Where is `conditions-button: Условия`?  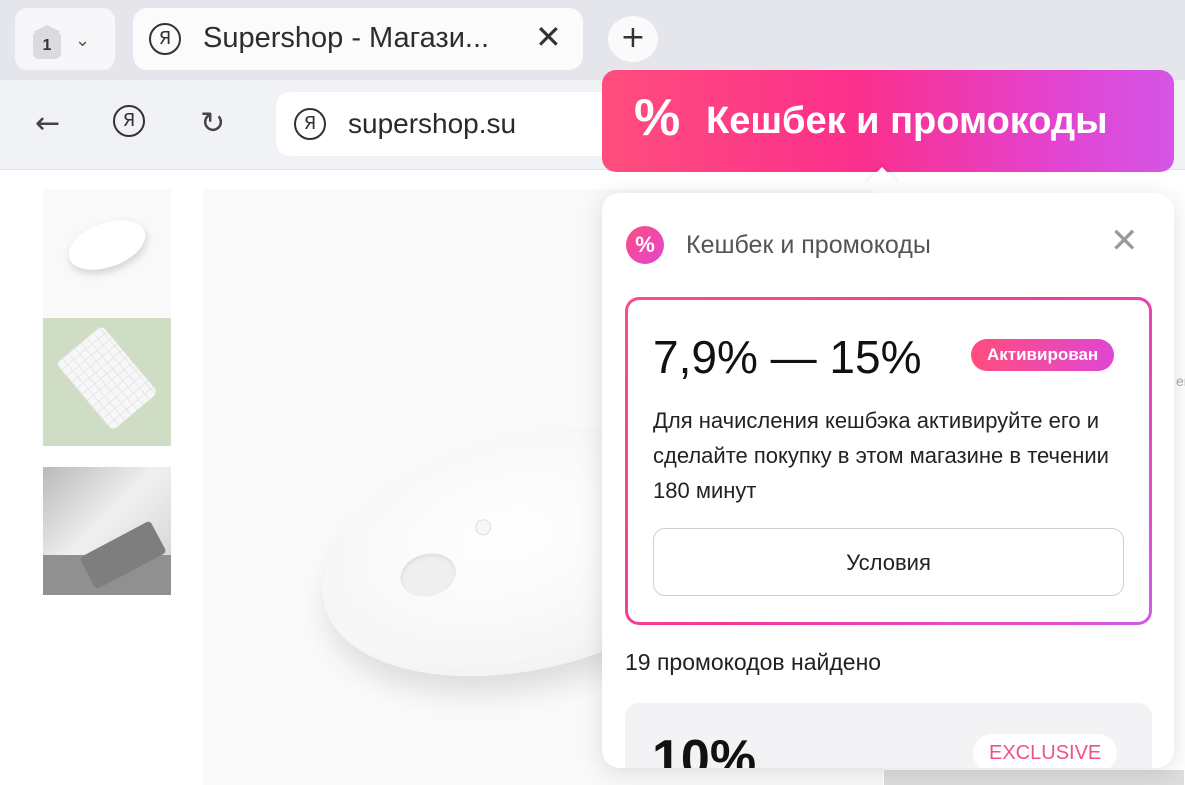 conditions-button: Условия is located at coordinates (888, 562).